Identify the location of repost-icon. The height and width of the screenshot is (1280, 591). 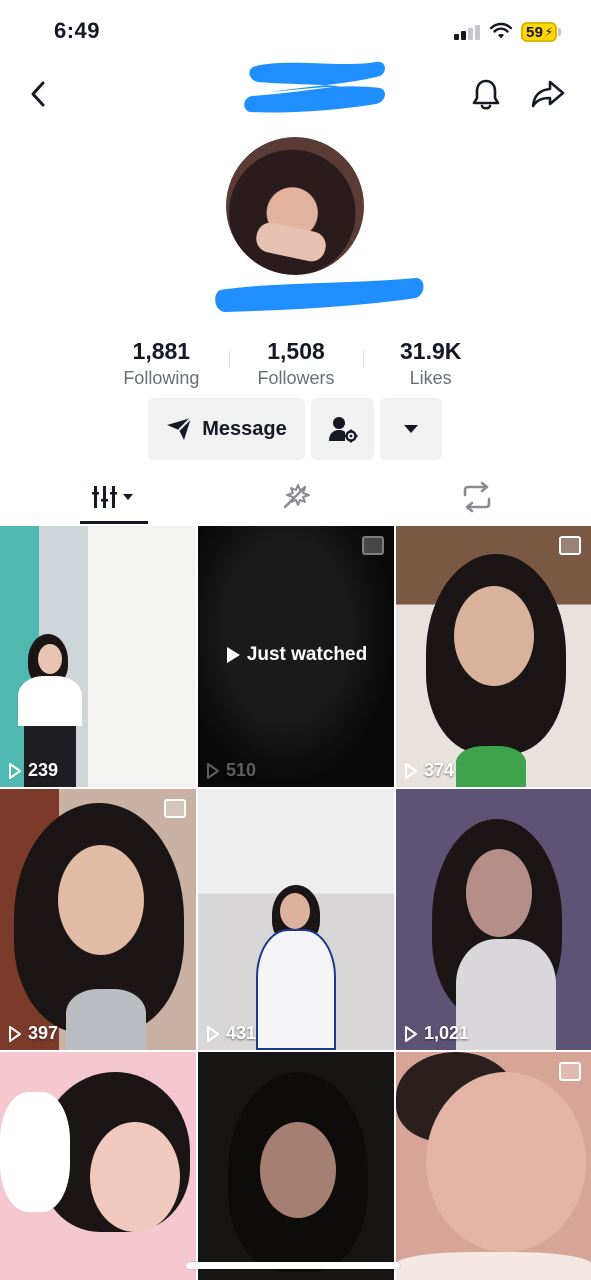
(477, 497).